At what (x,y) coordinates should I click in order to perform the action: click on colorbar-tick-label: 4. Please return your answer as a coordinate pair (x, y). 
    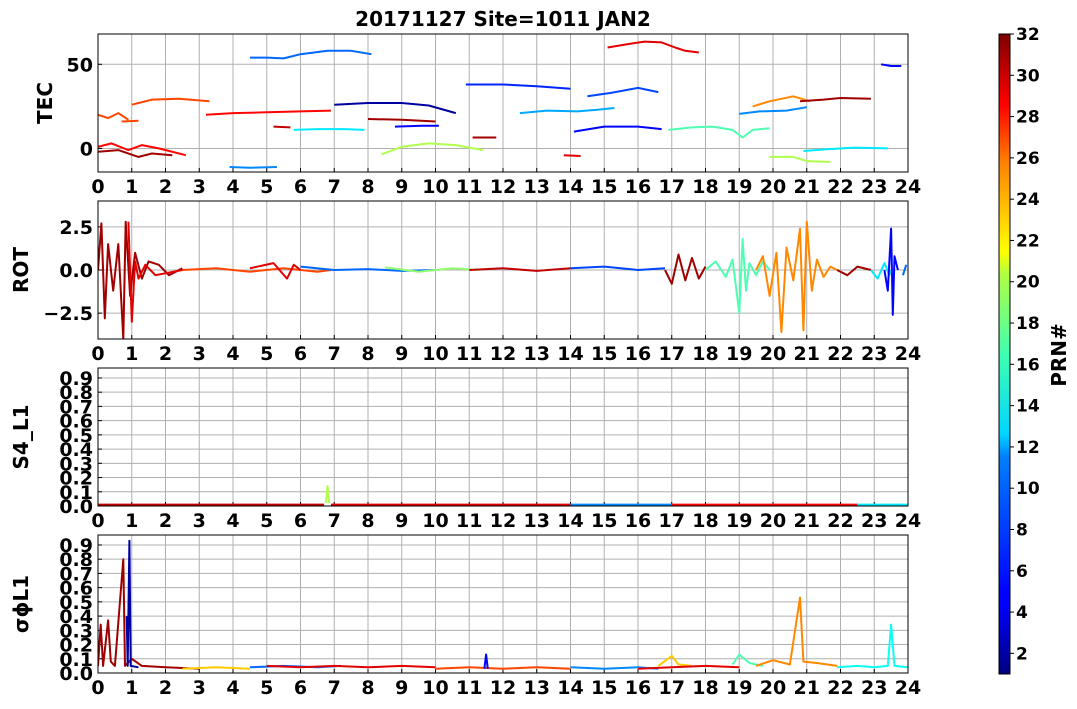
    Looking at the image, I should click on (1022, 613).